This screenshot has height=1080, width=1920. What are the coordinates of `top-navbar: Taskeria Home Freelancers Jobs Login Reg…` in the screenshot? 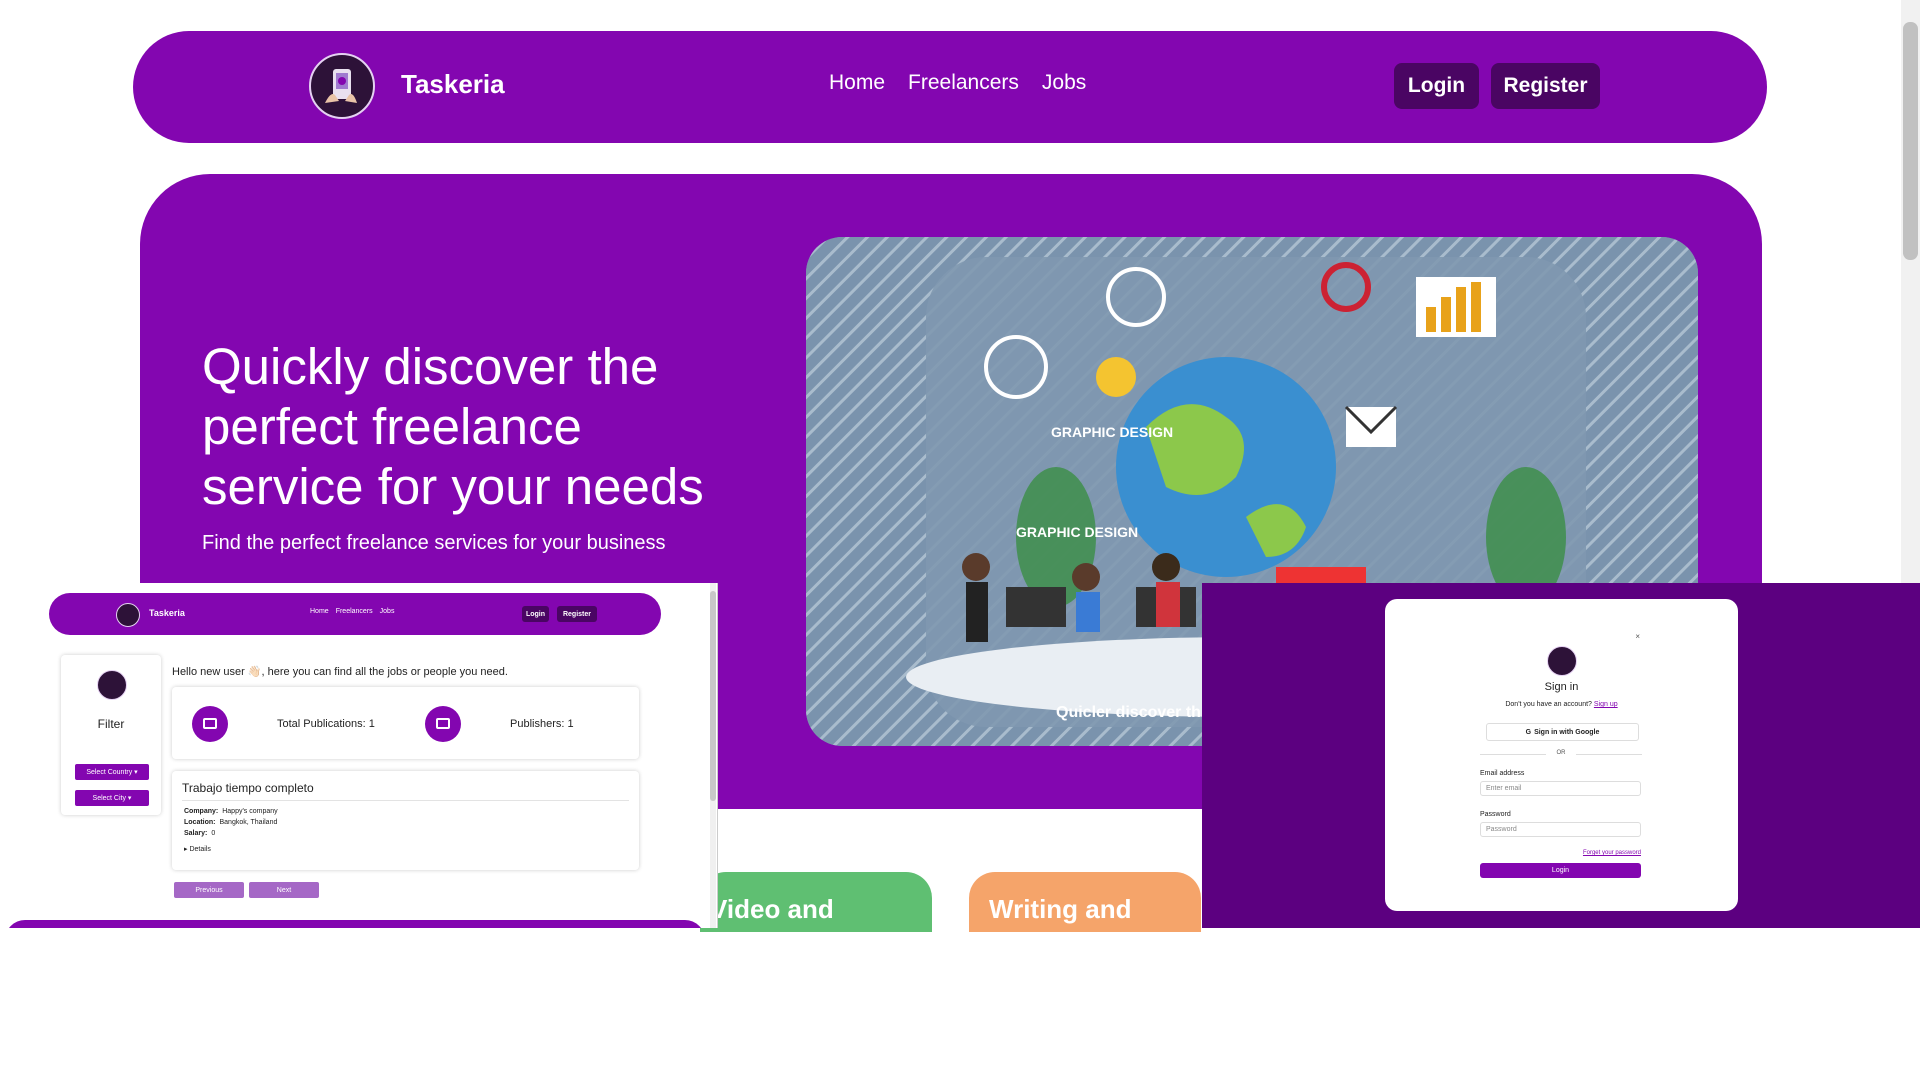 It's located at (950, 87).